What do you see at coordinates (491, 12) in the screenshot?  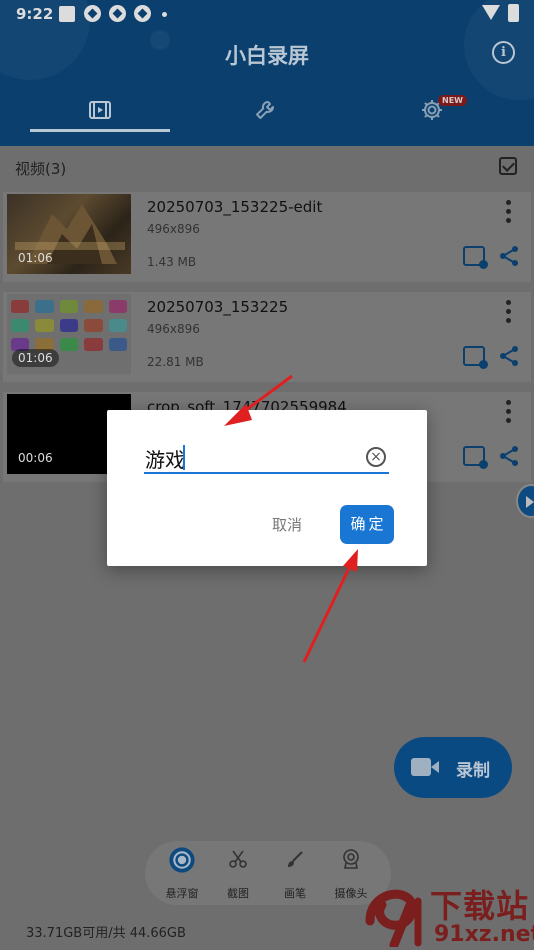 I see `wifi-icon` at bounding box center [491, 12].